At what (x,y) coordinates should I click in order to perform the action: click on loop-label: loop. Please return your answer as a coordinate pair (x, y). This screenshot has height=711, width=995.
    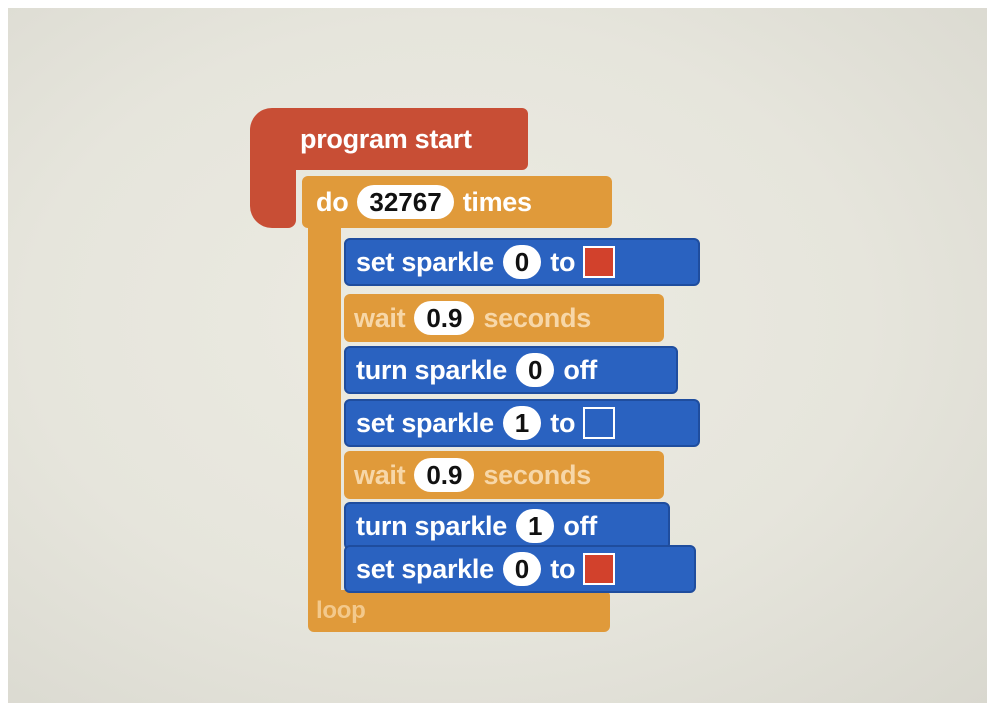
    Looking at the image, I should click on (341, 610).